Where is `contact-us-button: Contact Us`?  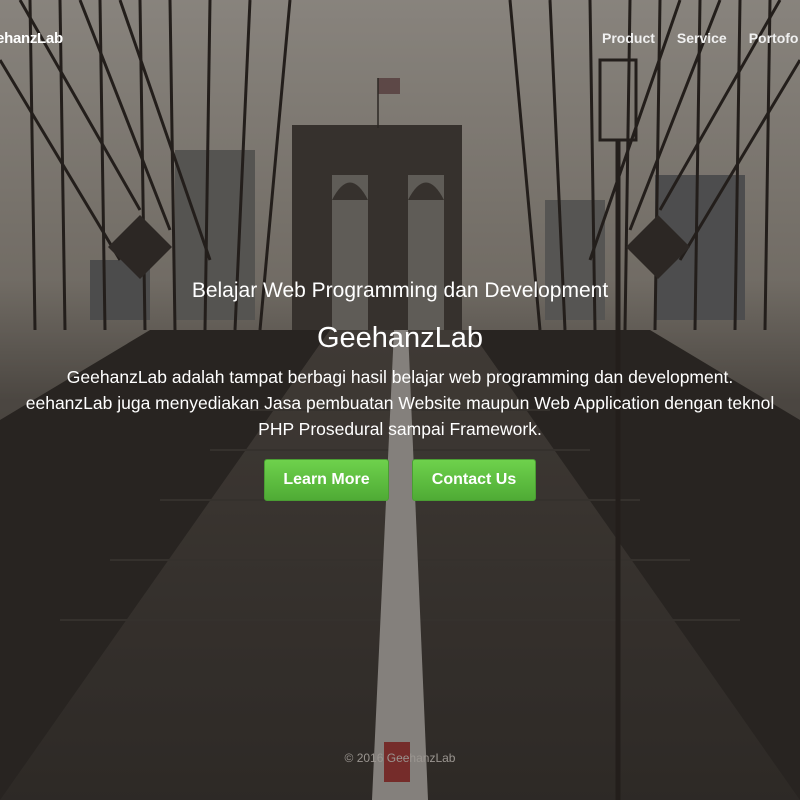
contact-us-button: Contact Us is located at coordinates (474, 480).